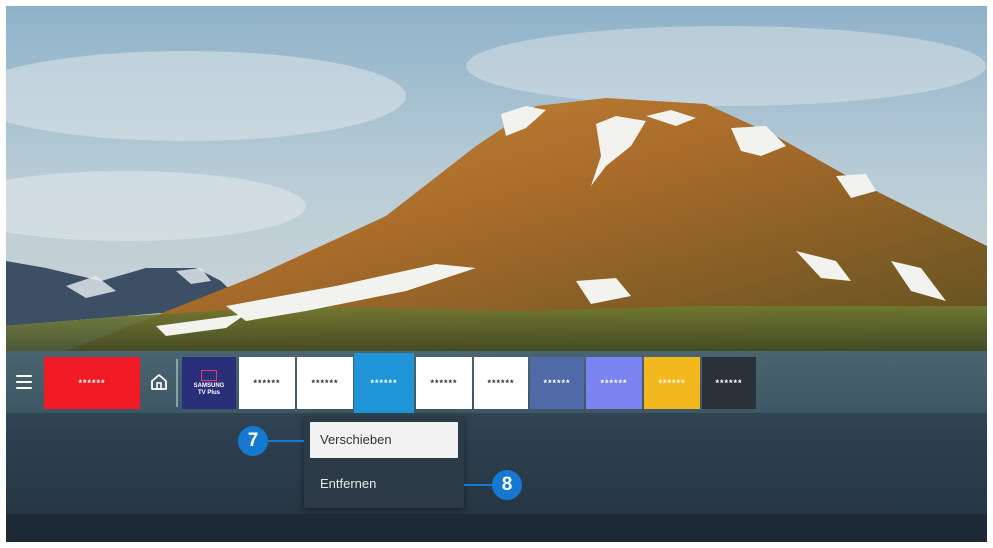 This screenshot has height=548, width=993. I want to click on app-tile-label: SAMSUNG, so click(209, 385).